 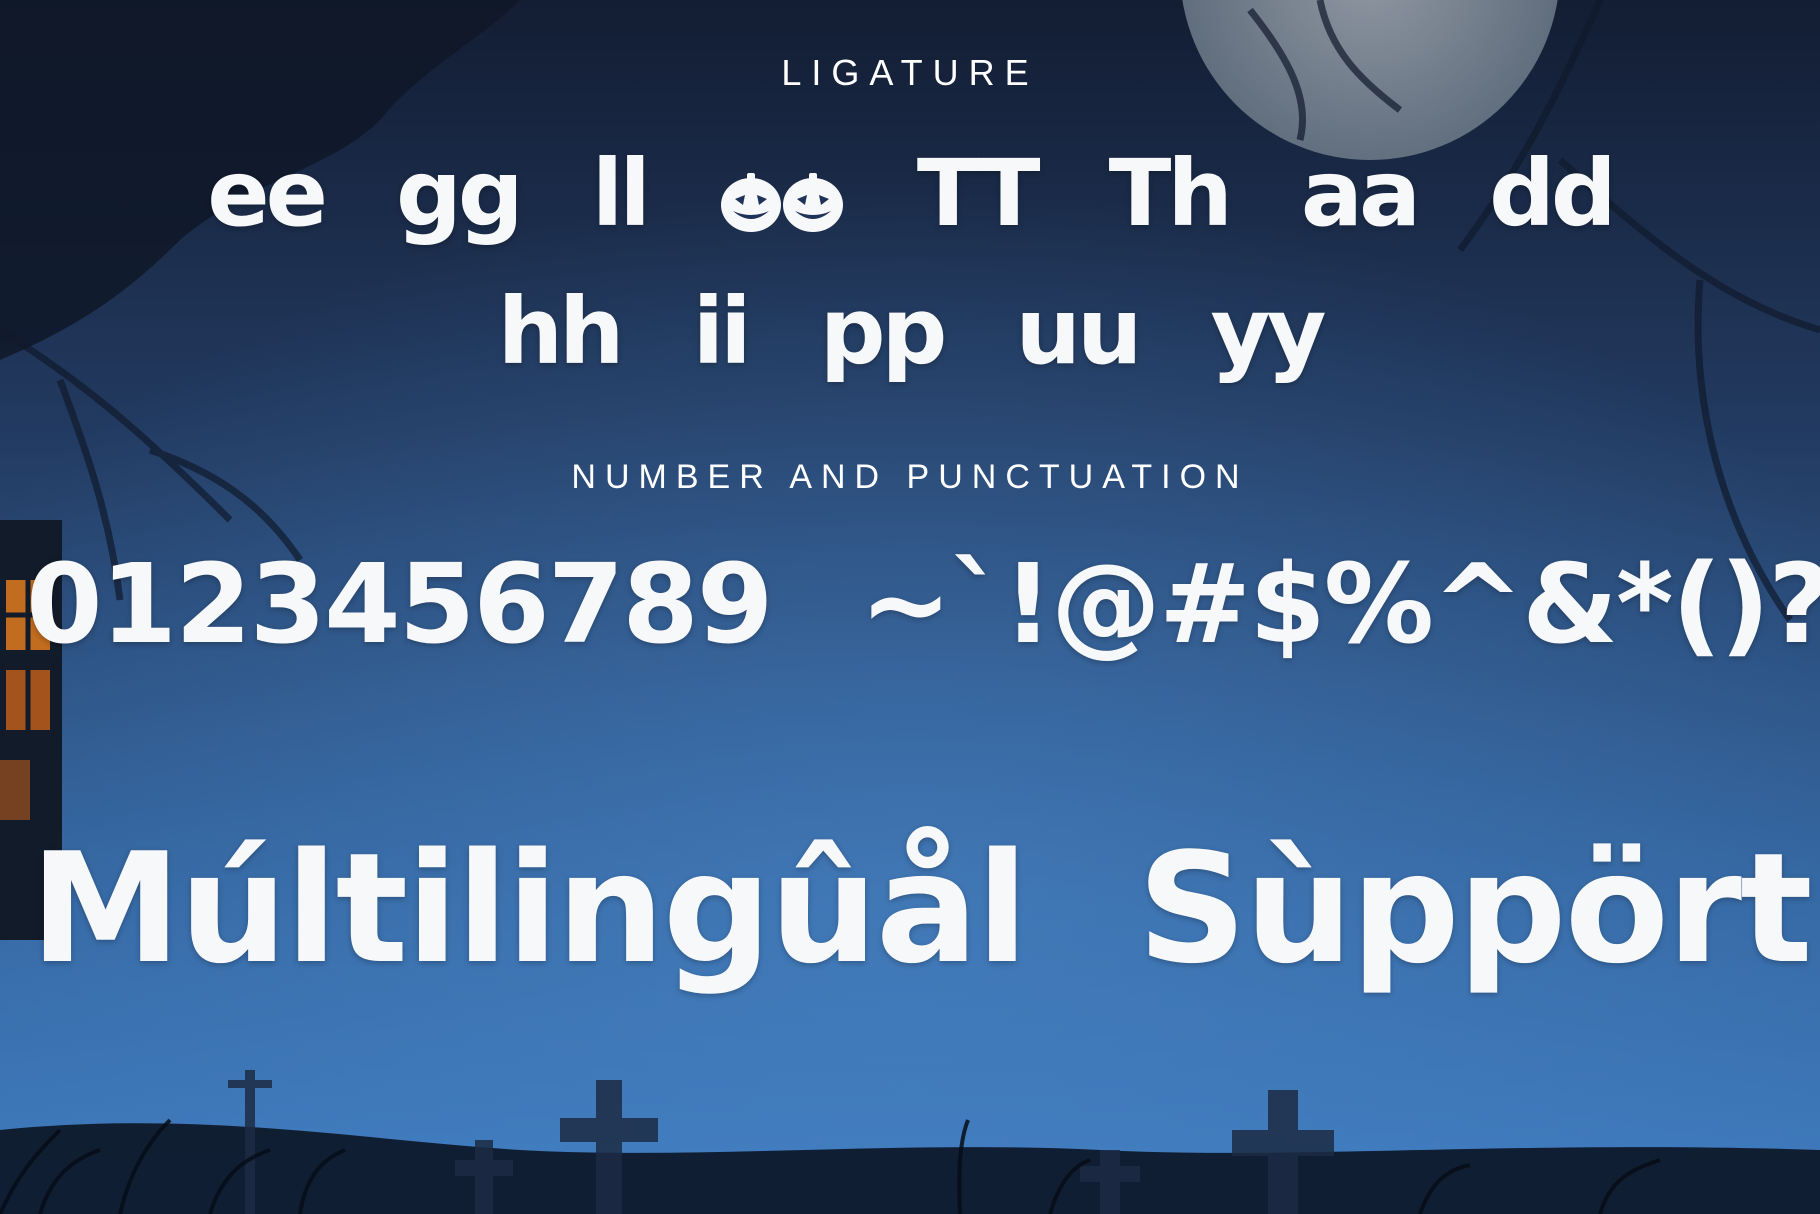 What do you see at coordinates (883, 331) in the screenshot?
I see `ligature-pp: pp` at bounding box center [883, 331].